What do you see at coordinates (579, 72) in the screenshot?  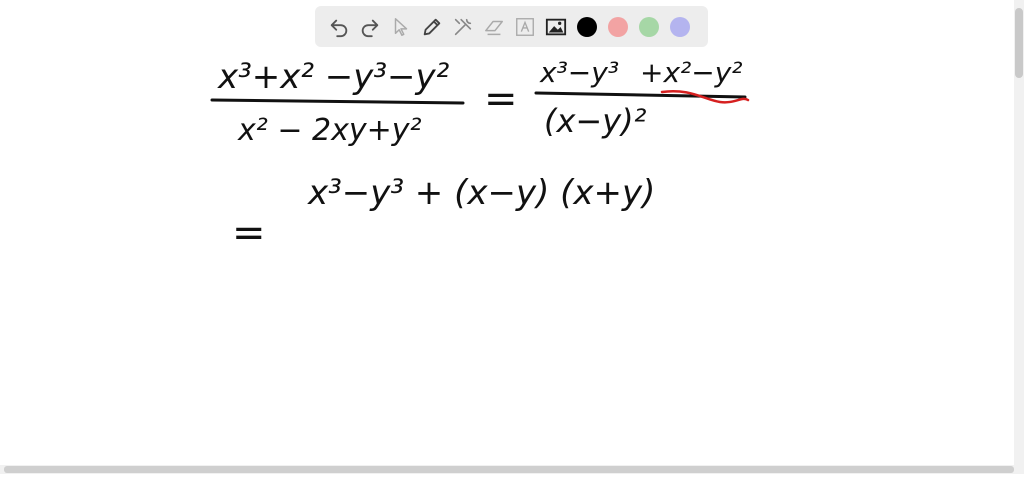 I see `rhs-numerator-part-a: x³−y³` at bounding box center [579, 72].